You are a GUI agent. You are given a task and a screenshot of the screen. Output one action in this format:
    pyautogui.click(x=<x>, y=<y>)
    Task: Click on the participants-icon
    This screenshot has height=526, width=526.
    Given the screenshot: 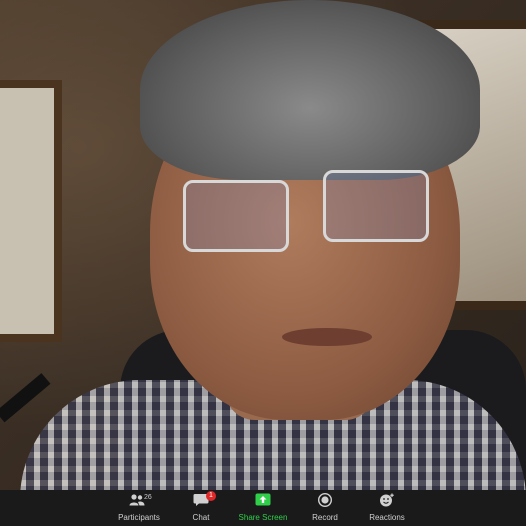 What is the action you would take?
    pyautogui.click(x=137, y=500)
    